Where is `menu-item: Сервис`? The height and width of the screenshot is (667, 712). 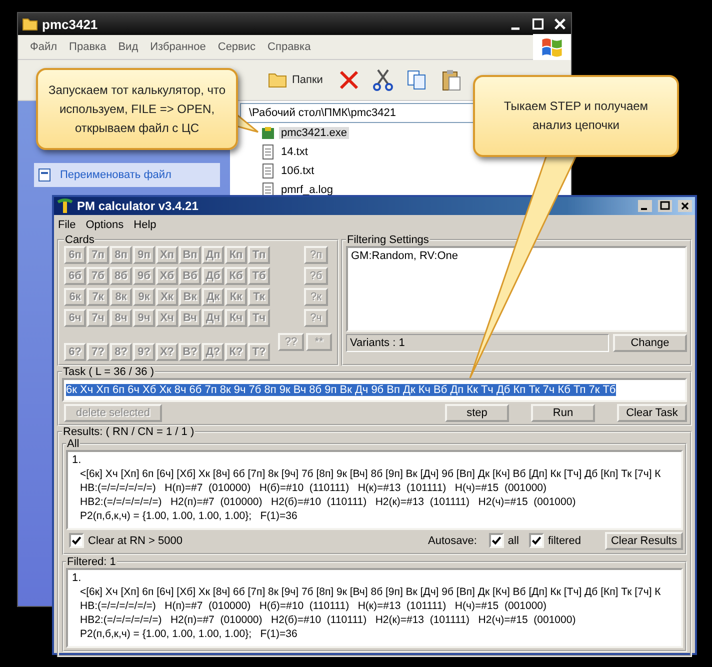
menu-item: Сервис is located at coordinates (237, 47).